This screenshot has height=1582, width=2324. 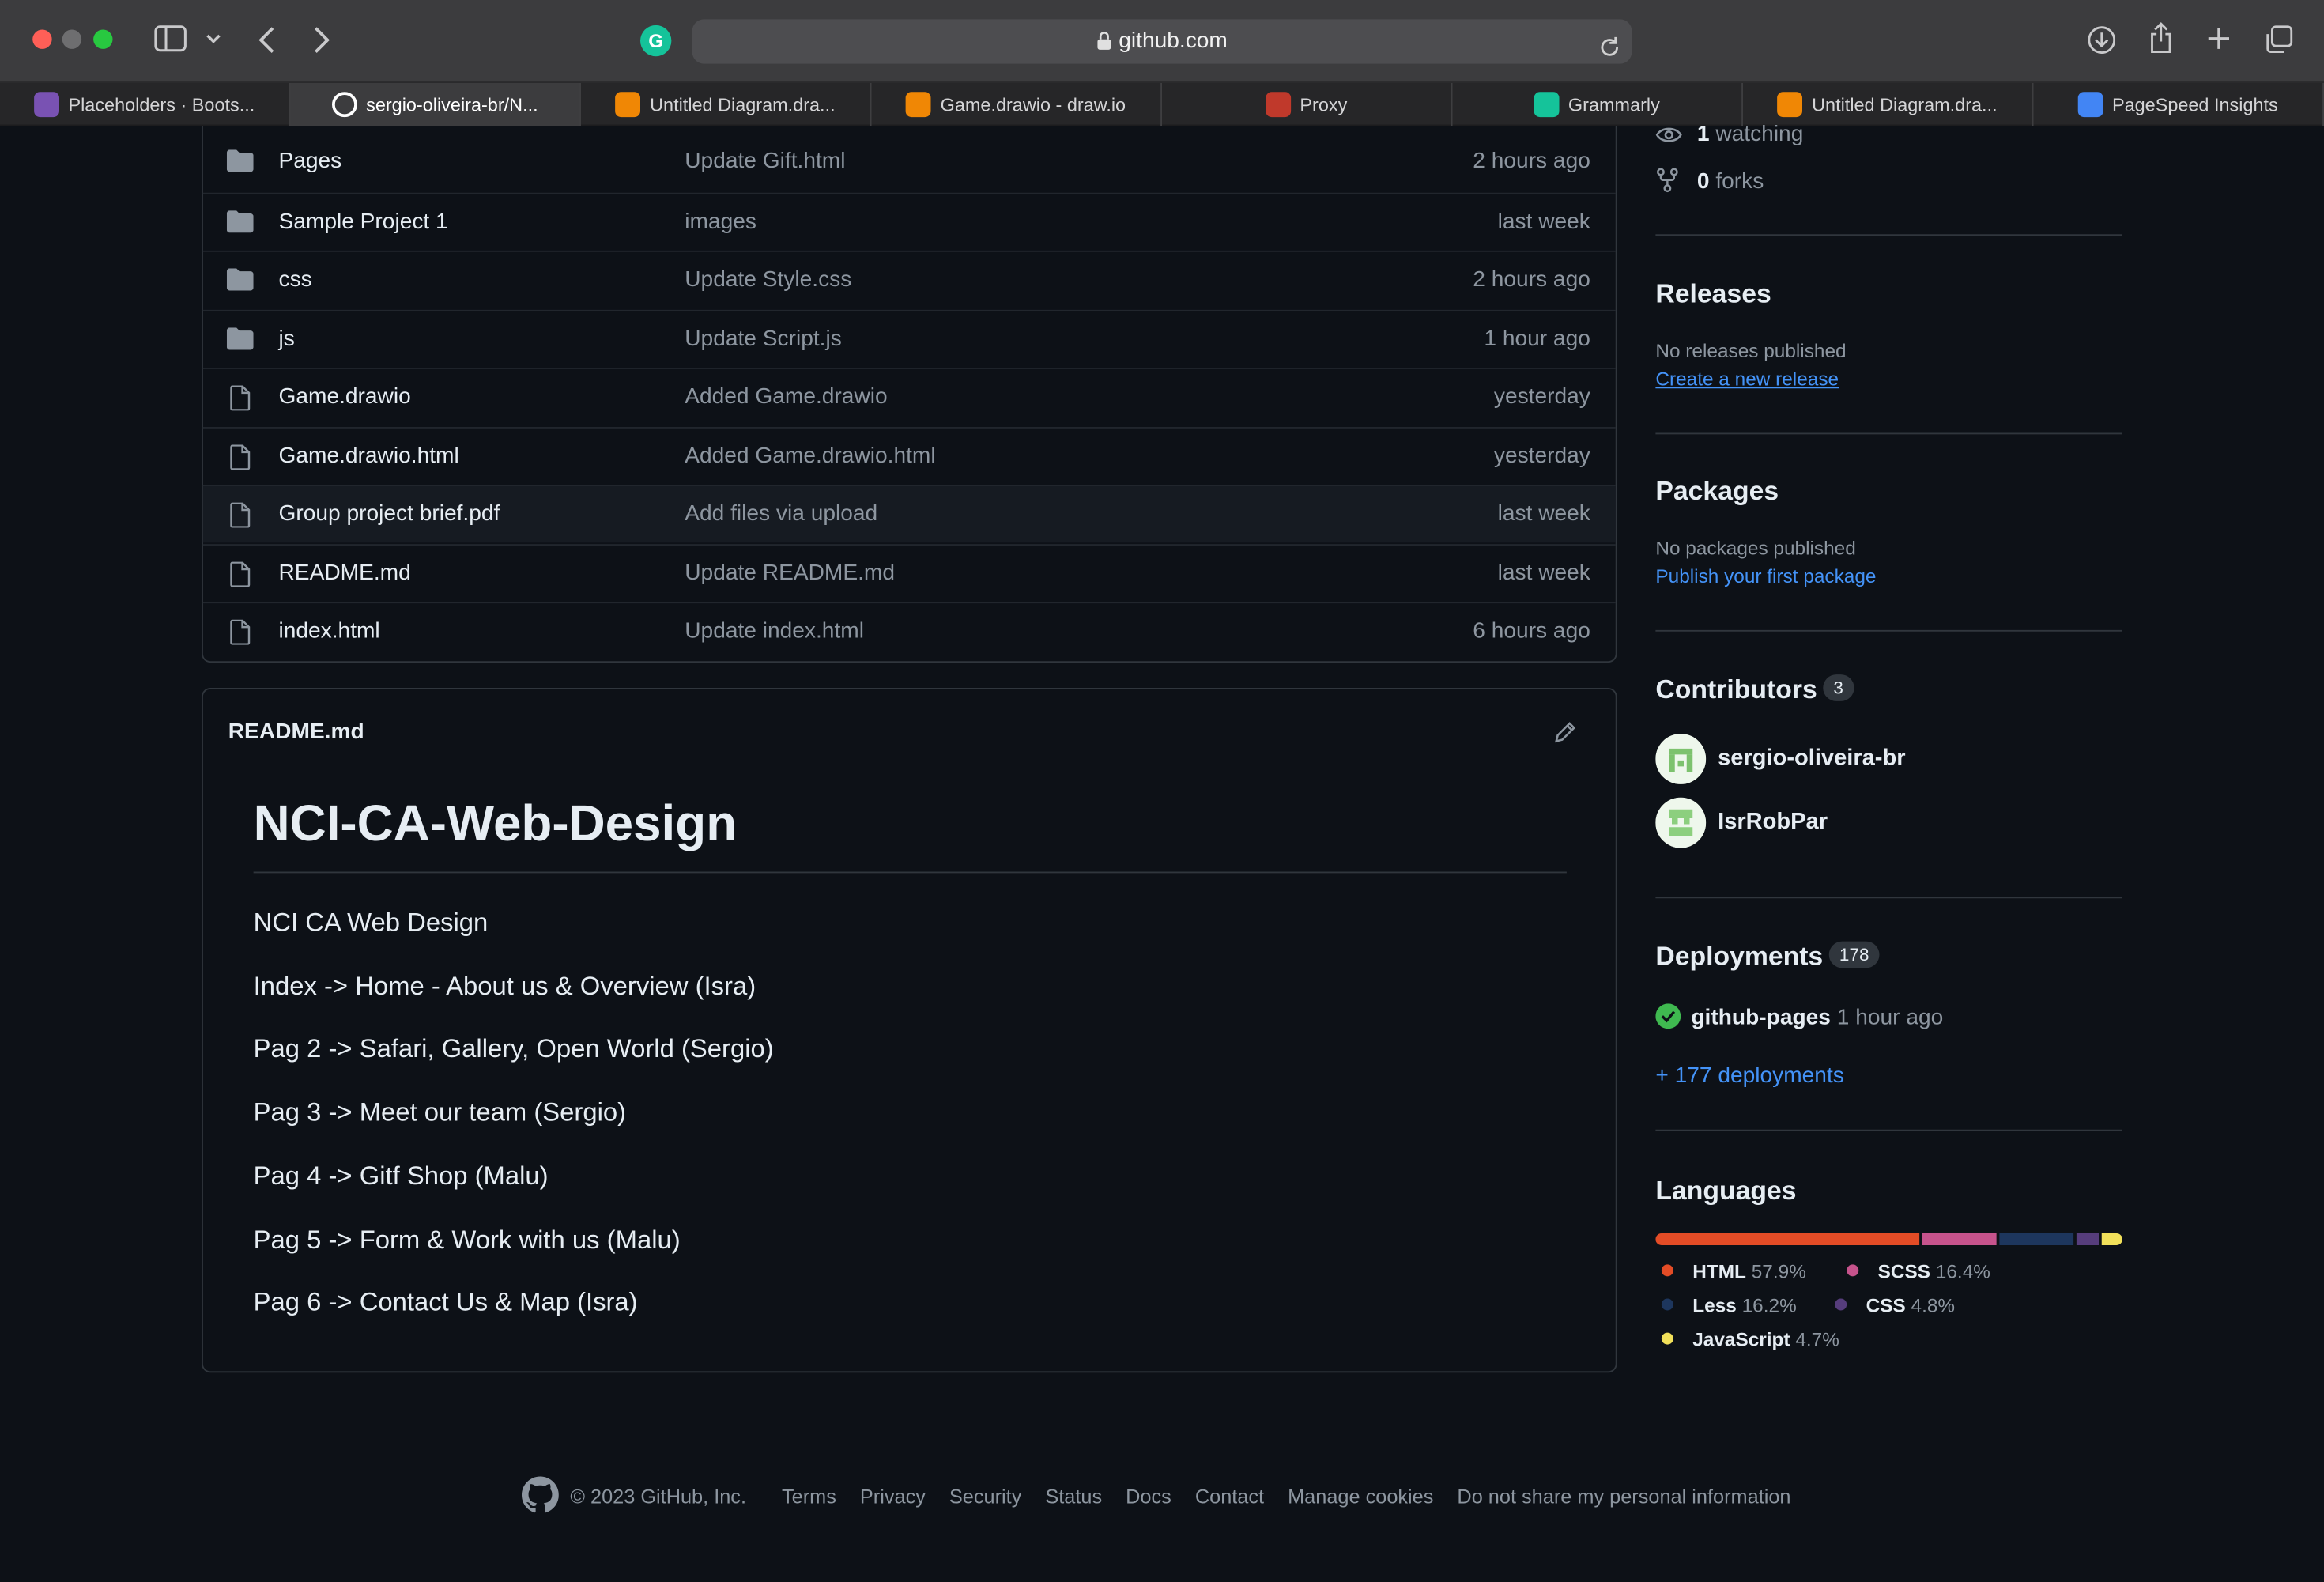 What do you see at coordinates (909, 630) in the screenshot?
I see `file-row: index.html Update index.html 6 hours ago` at bounding box center [909, 630].